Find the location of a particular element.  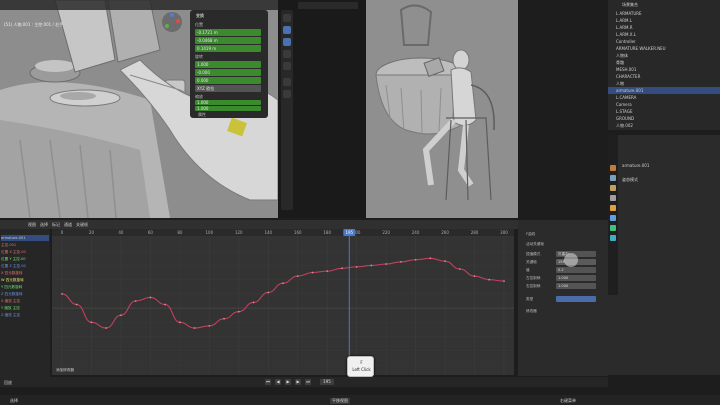

scale-y-field: 1.000 is located at coordinates (228, 108).